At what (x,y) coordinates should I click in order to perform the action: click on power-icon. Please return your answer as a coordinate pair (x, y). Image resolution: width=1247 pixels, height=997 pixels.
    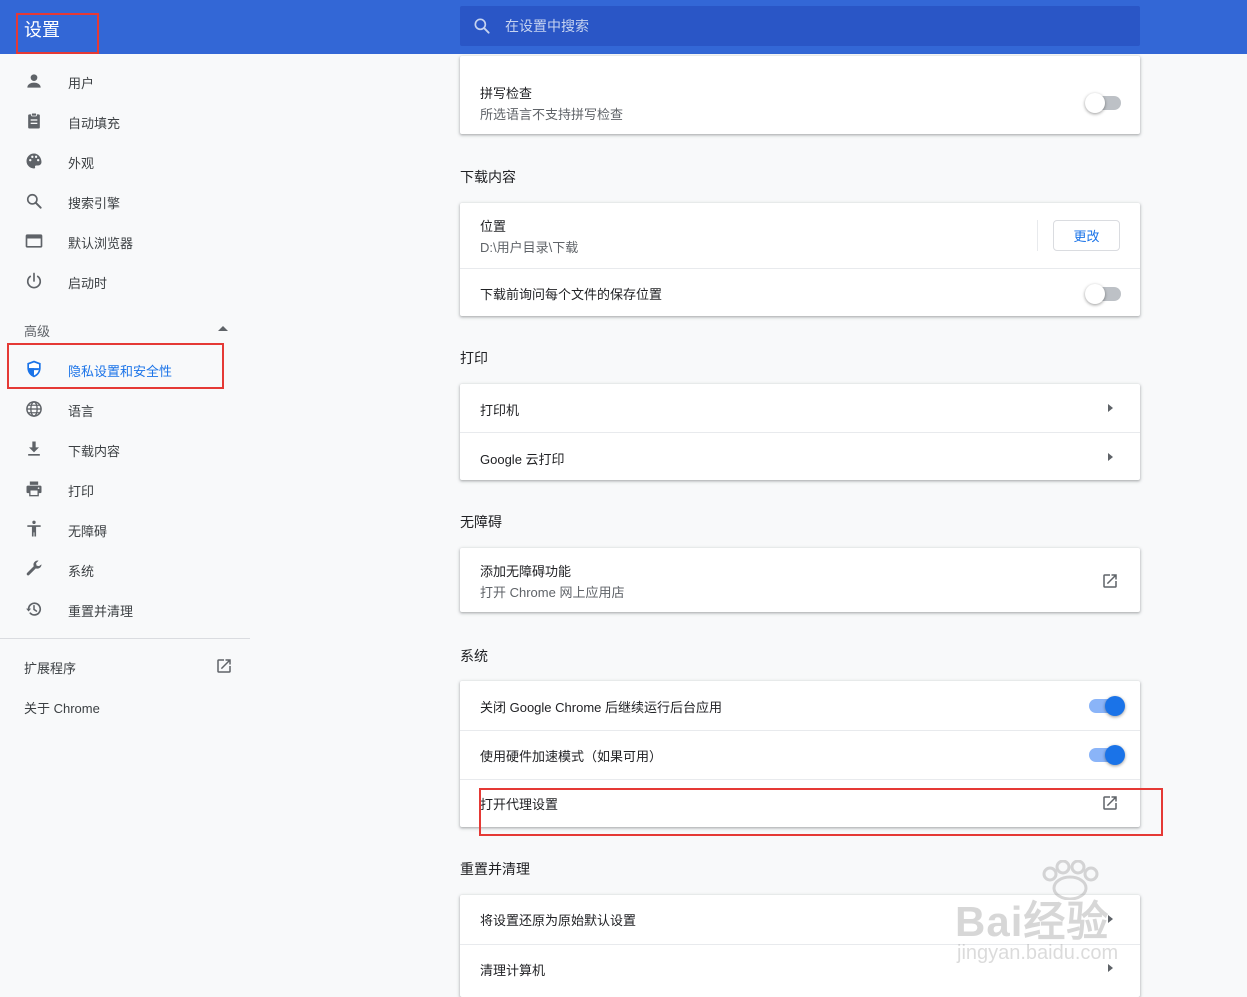
    Looking at the image, I should click on (34, 280).